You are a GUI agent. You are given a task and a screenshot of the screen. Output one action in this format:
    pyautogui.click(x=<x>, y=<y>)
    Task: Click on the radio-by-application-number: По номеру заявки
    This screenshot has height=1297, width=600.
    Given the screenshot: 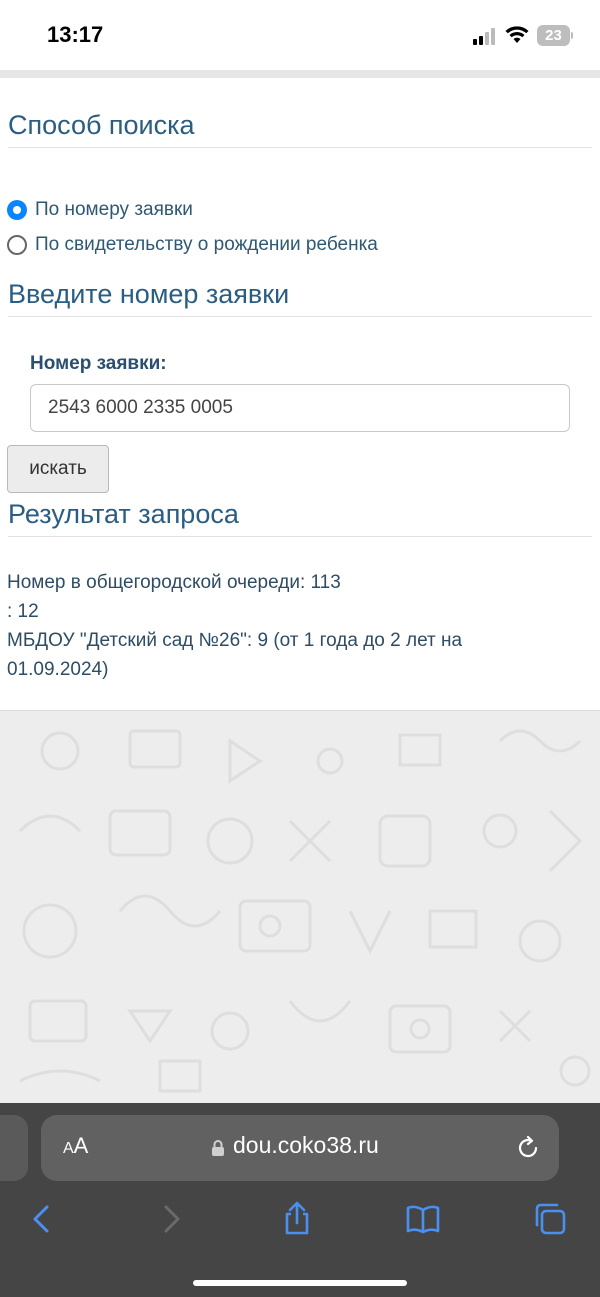 What is the action you would take?
    pyautogui.click(x=100, y=210)
    